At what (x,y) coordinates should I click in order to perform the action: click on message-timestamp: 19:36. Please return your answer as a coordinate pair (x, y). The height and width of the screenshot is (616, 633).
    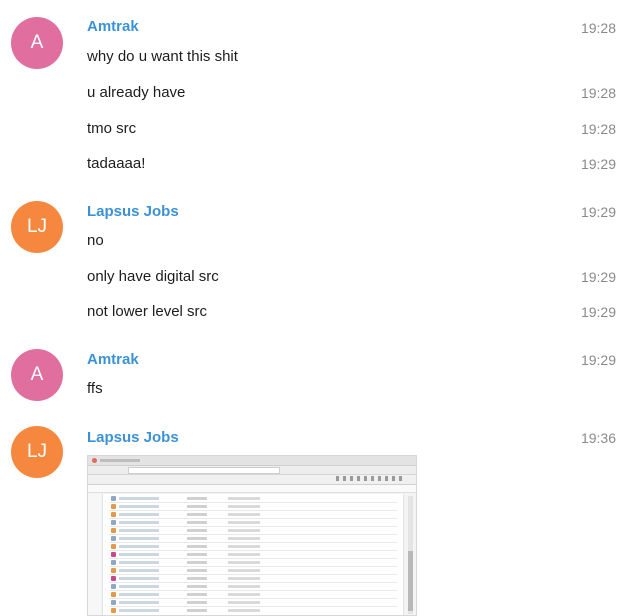
    Looking at the image, I should click on (598, 438).